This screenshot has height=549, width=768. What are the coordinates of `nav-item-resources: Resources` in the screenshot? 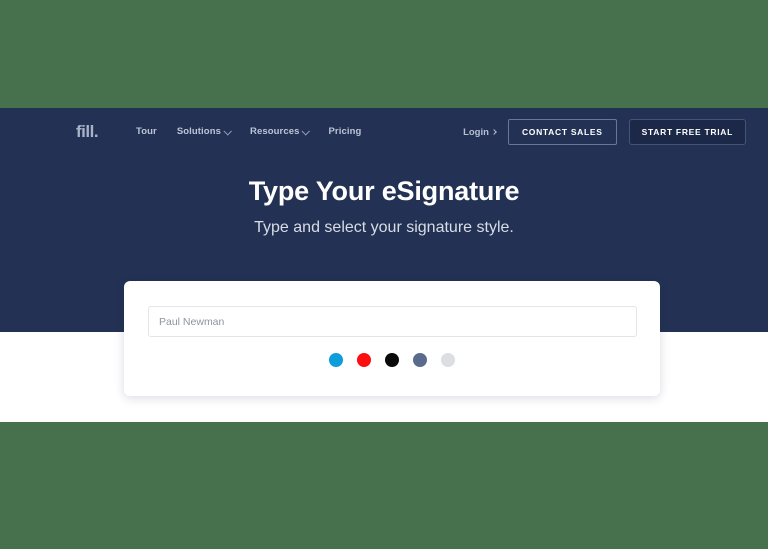 It's located at (280, 131).